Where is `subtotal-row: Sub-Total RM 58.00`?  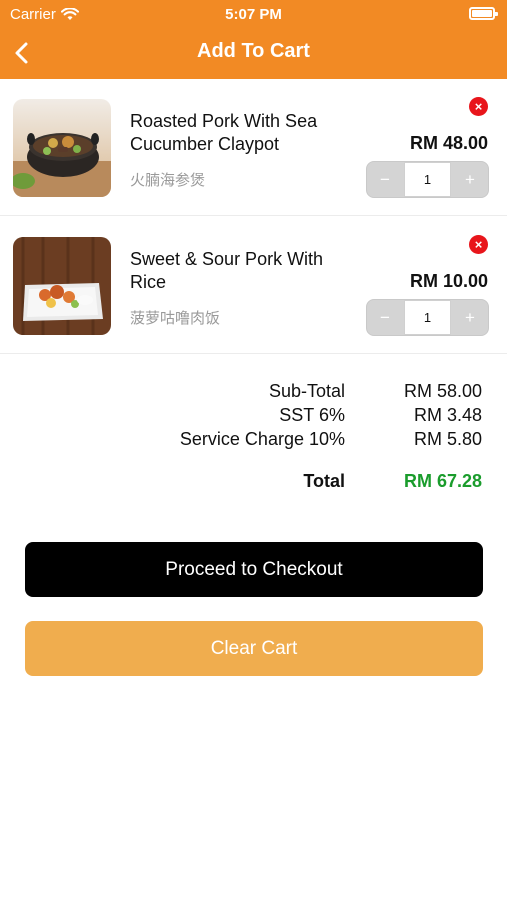 subtotal-row: Sub-Total RM 58.00 is located at coordinates (253, 393).